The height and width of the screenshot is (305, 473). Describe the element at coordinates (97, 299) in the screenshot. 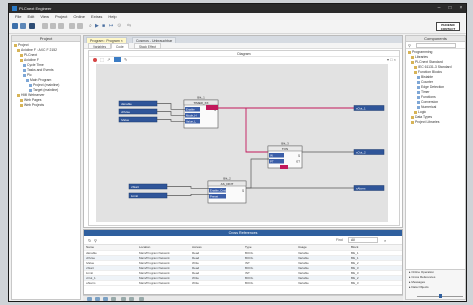

I see `view-grid-icon` at that location.